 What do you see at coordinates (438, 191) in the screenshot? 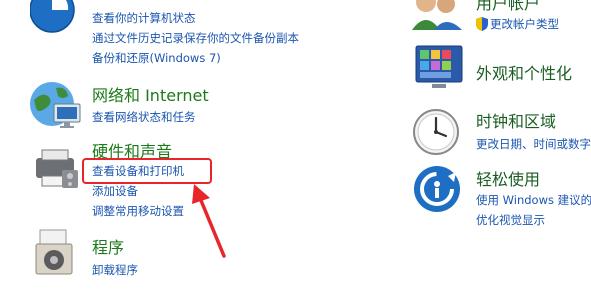
I see `ease-of-access-icon` at bounding box center [438, 191].